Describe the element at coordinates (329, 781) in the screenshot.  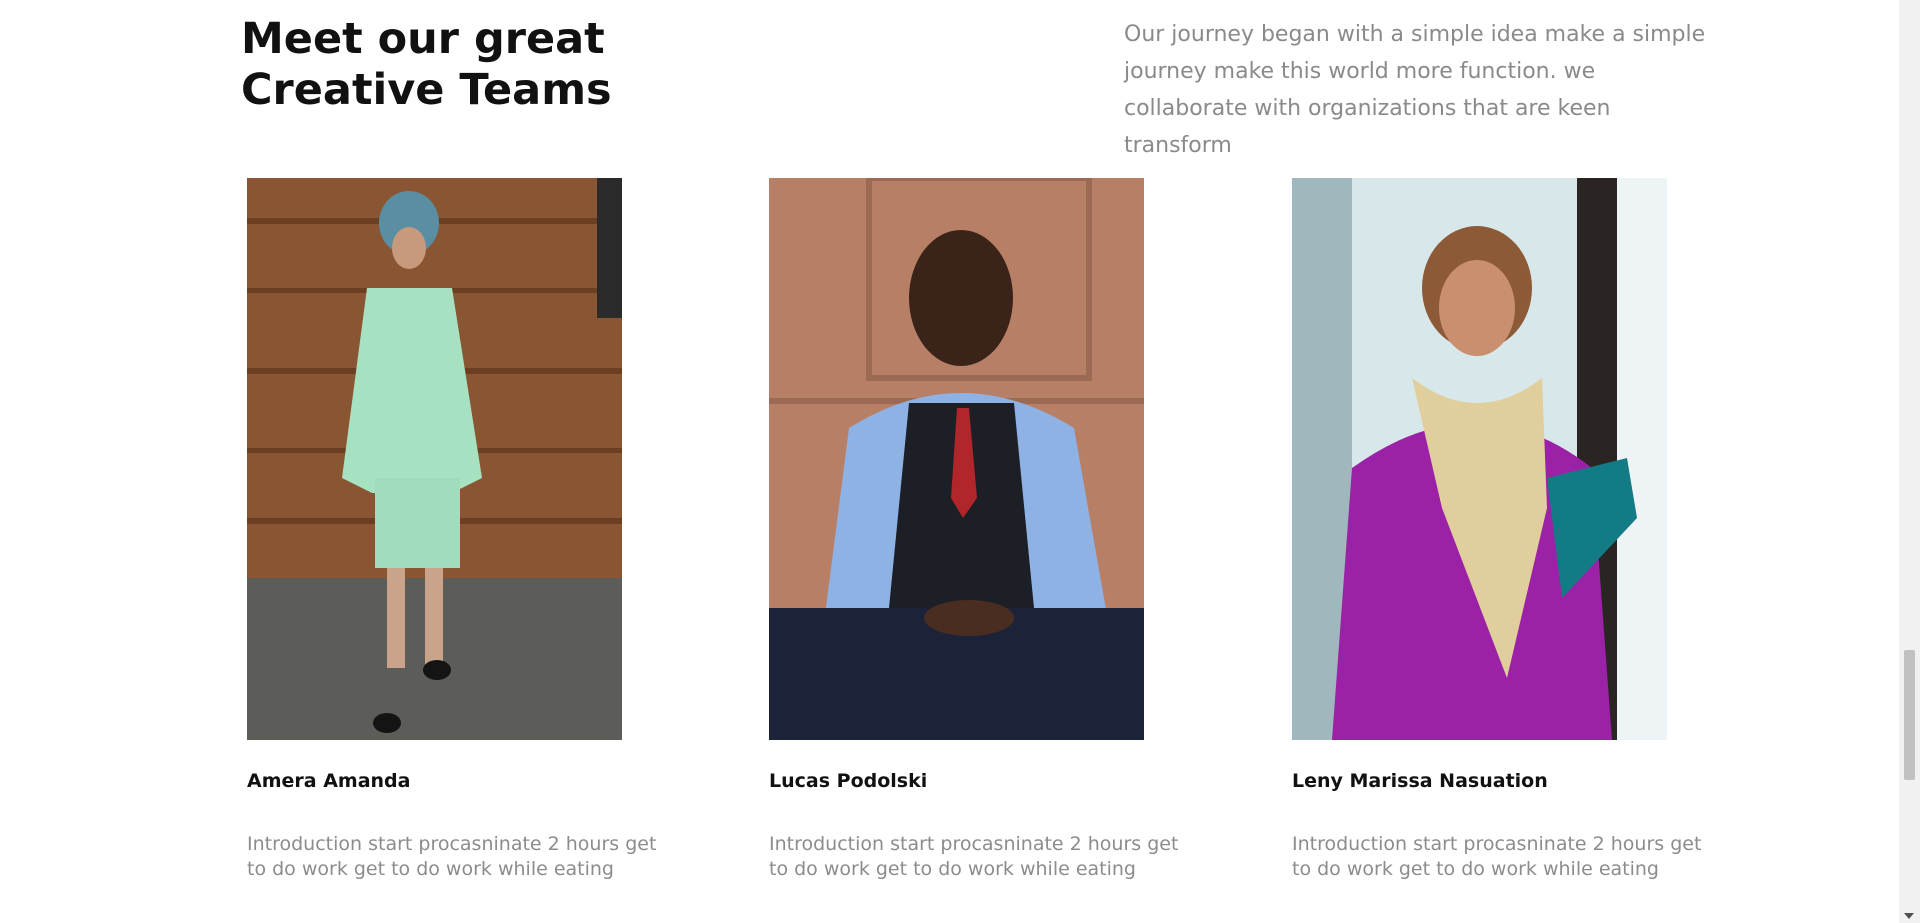
I see `team-member-name: Amera Amanda` at that location.